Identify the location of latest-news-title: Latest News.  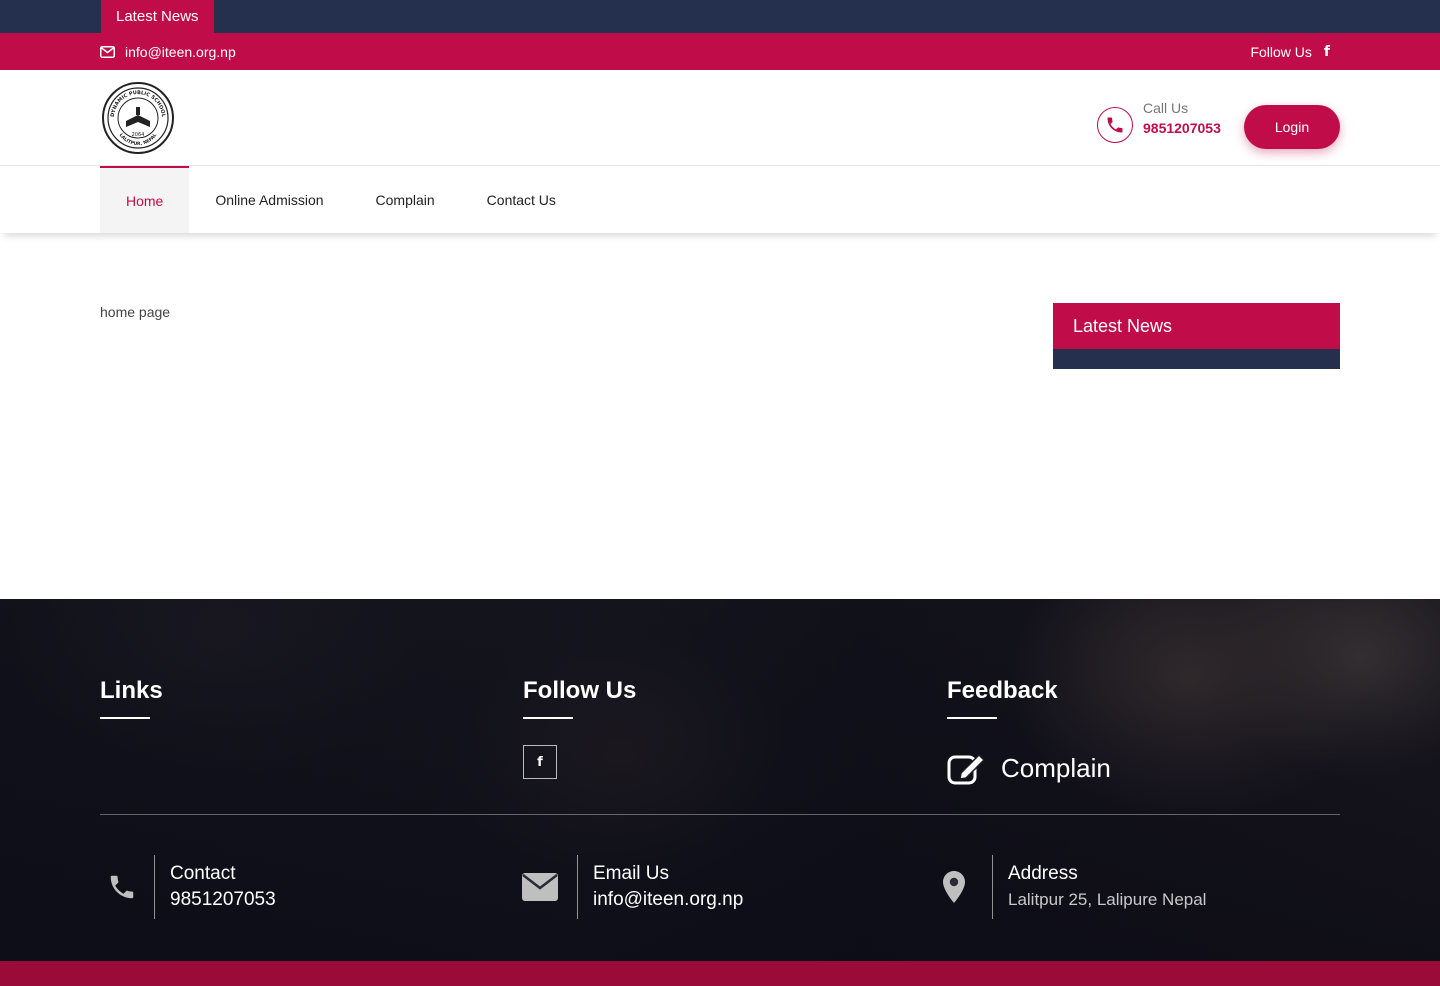
(1196, 326).